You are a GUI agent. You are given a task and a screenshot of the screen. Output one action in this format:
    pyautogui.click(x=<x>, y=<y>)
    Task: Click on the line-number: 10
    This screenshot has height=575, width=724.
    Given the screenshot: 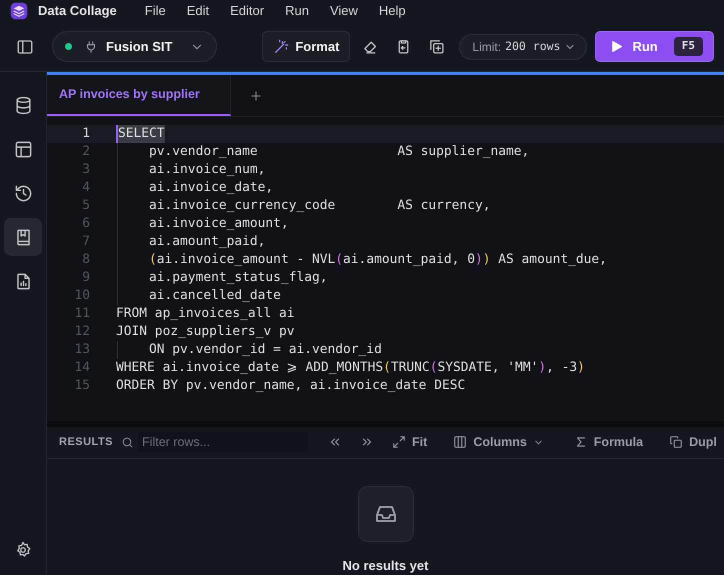 What is the action you would take?
    pyautogui.click(x=81, y=295)
    